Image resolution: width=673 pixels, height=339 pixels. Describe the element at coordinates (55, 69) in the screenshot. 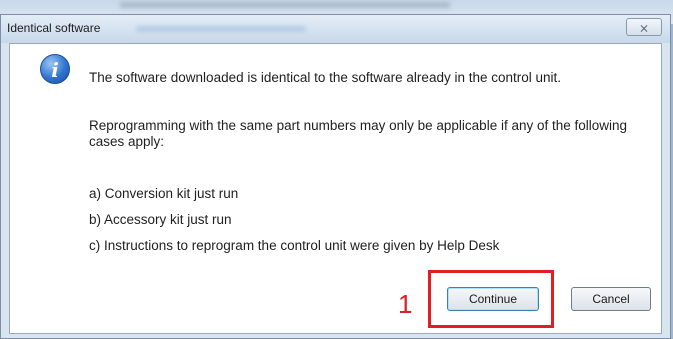

I see `info-icon: i` at that location.